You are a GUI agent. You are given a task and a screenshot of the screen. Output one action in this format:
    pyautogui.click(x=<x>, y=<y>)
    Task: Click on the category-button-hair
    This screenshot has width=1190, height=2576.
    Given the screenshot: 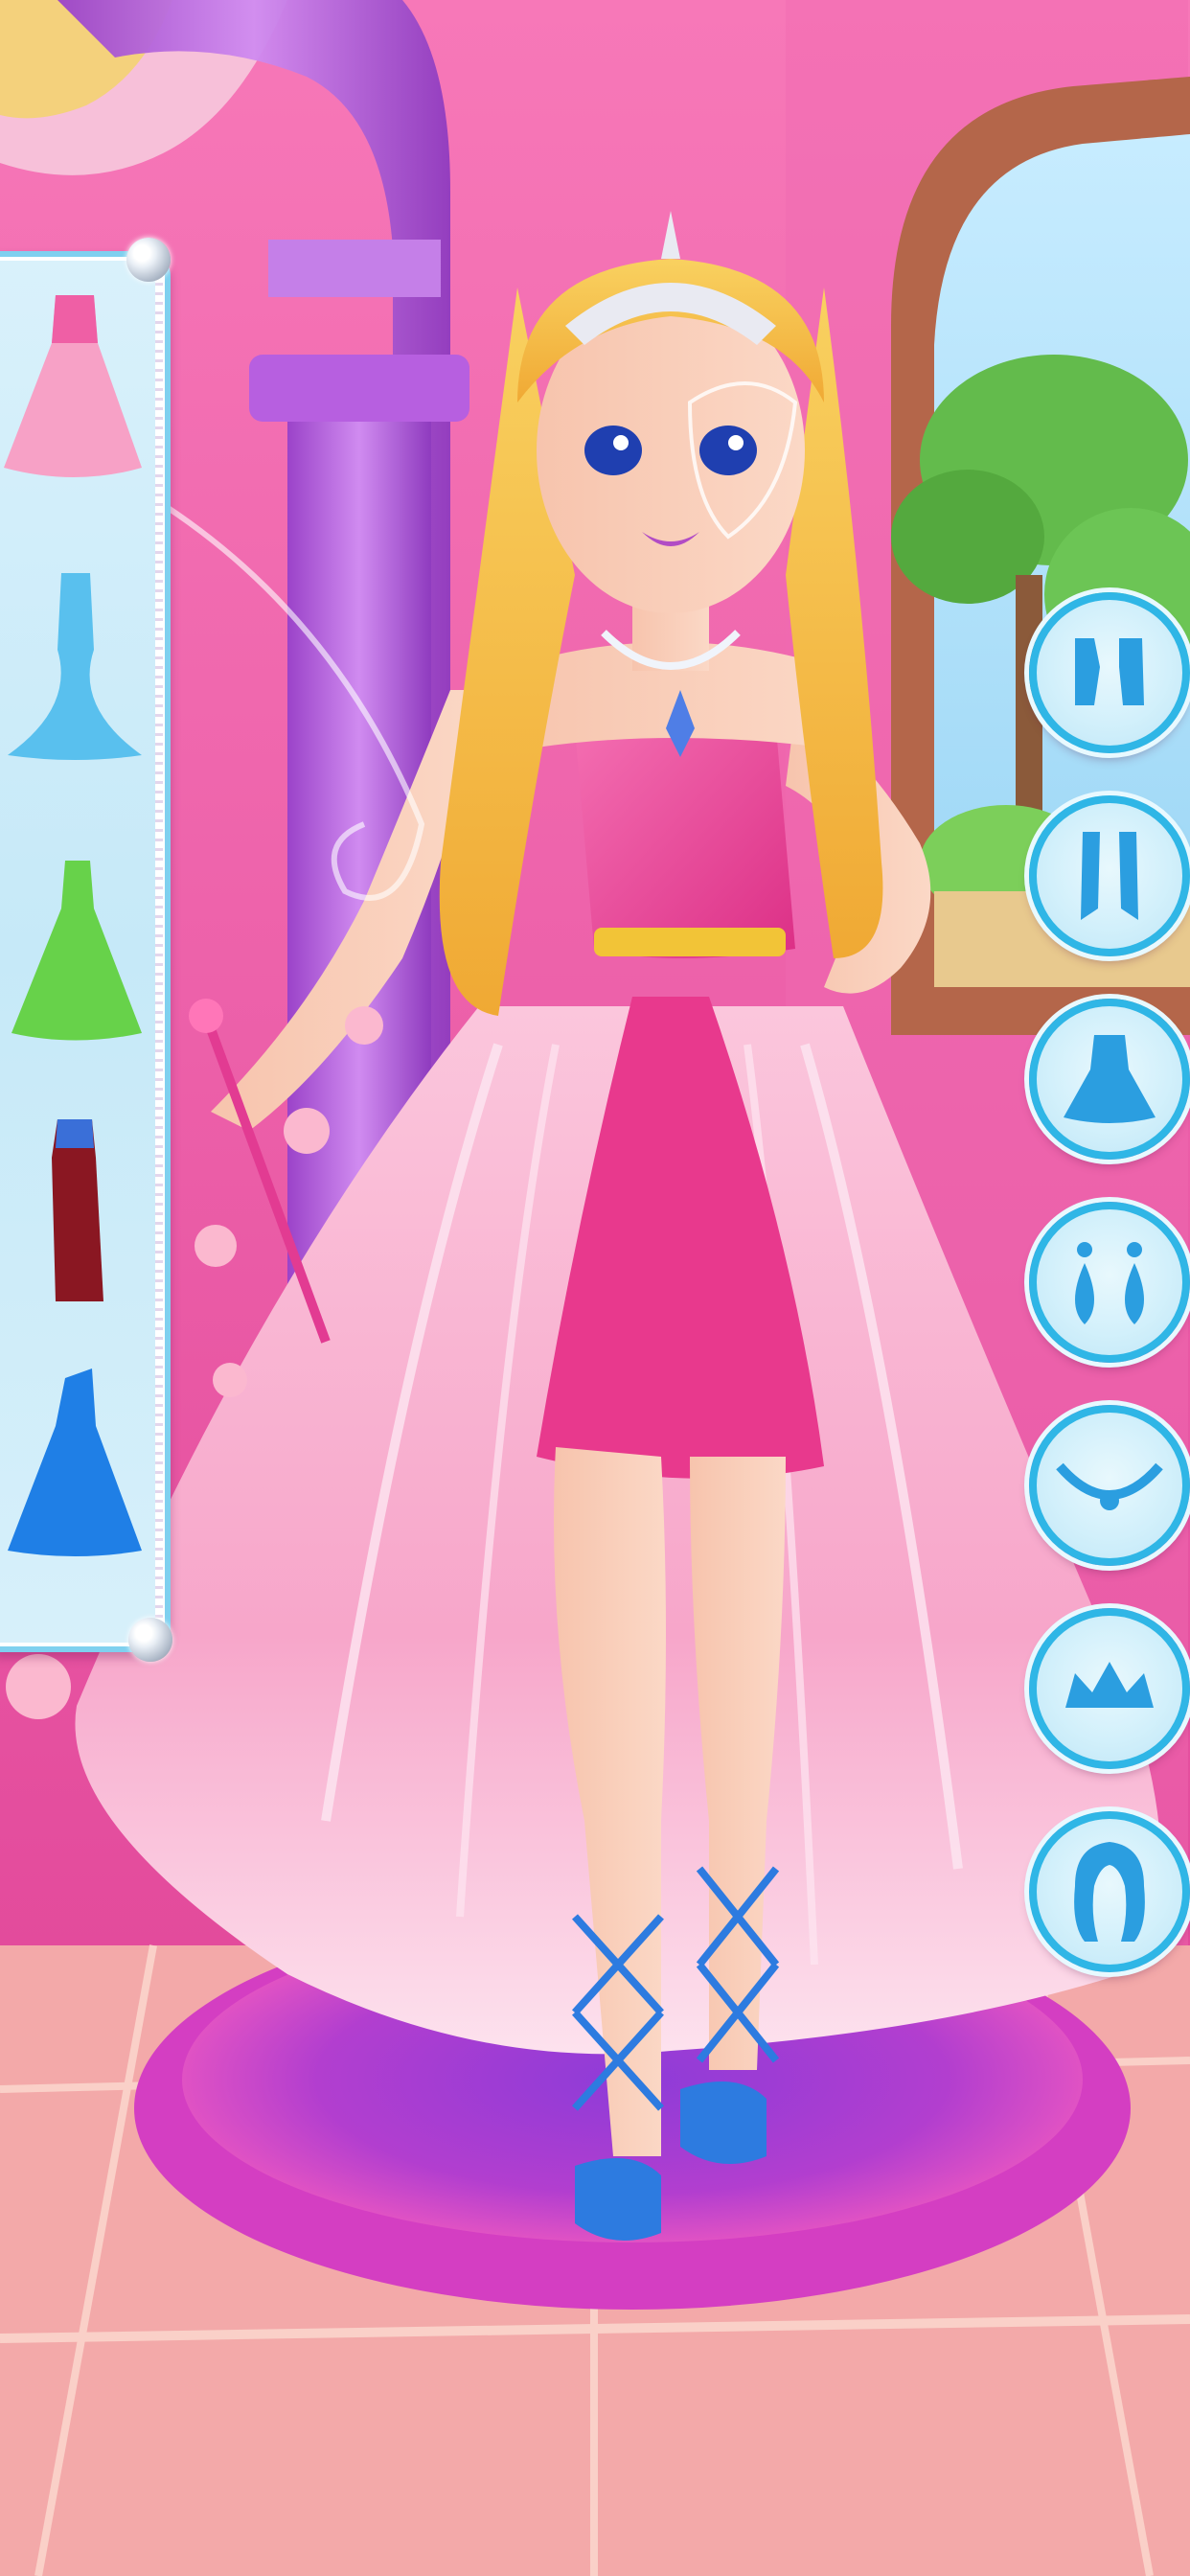 What is the action you would take?
    pyautogui.click(x=1109, y=1891)
    